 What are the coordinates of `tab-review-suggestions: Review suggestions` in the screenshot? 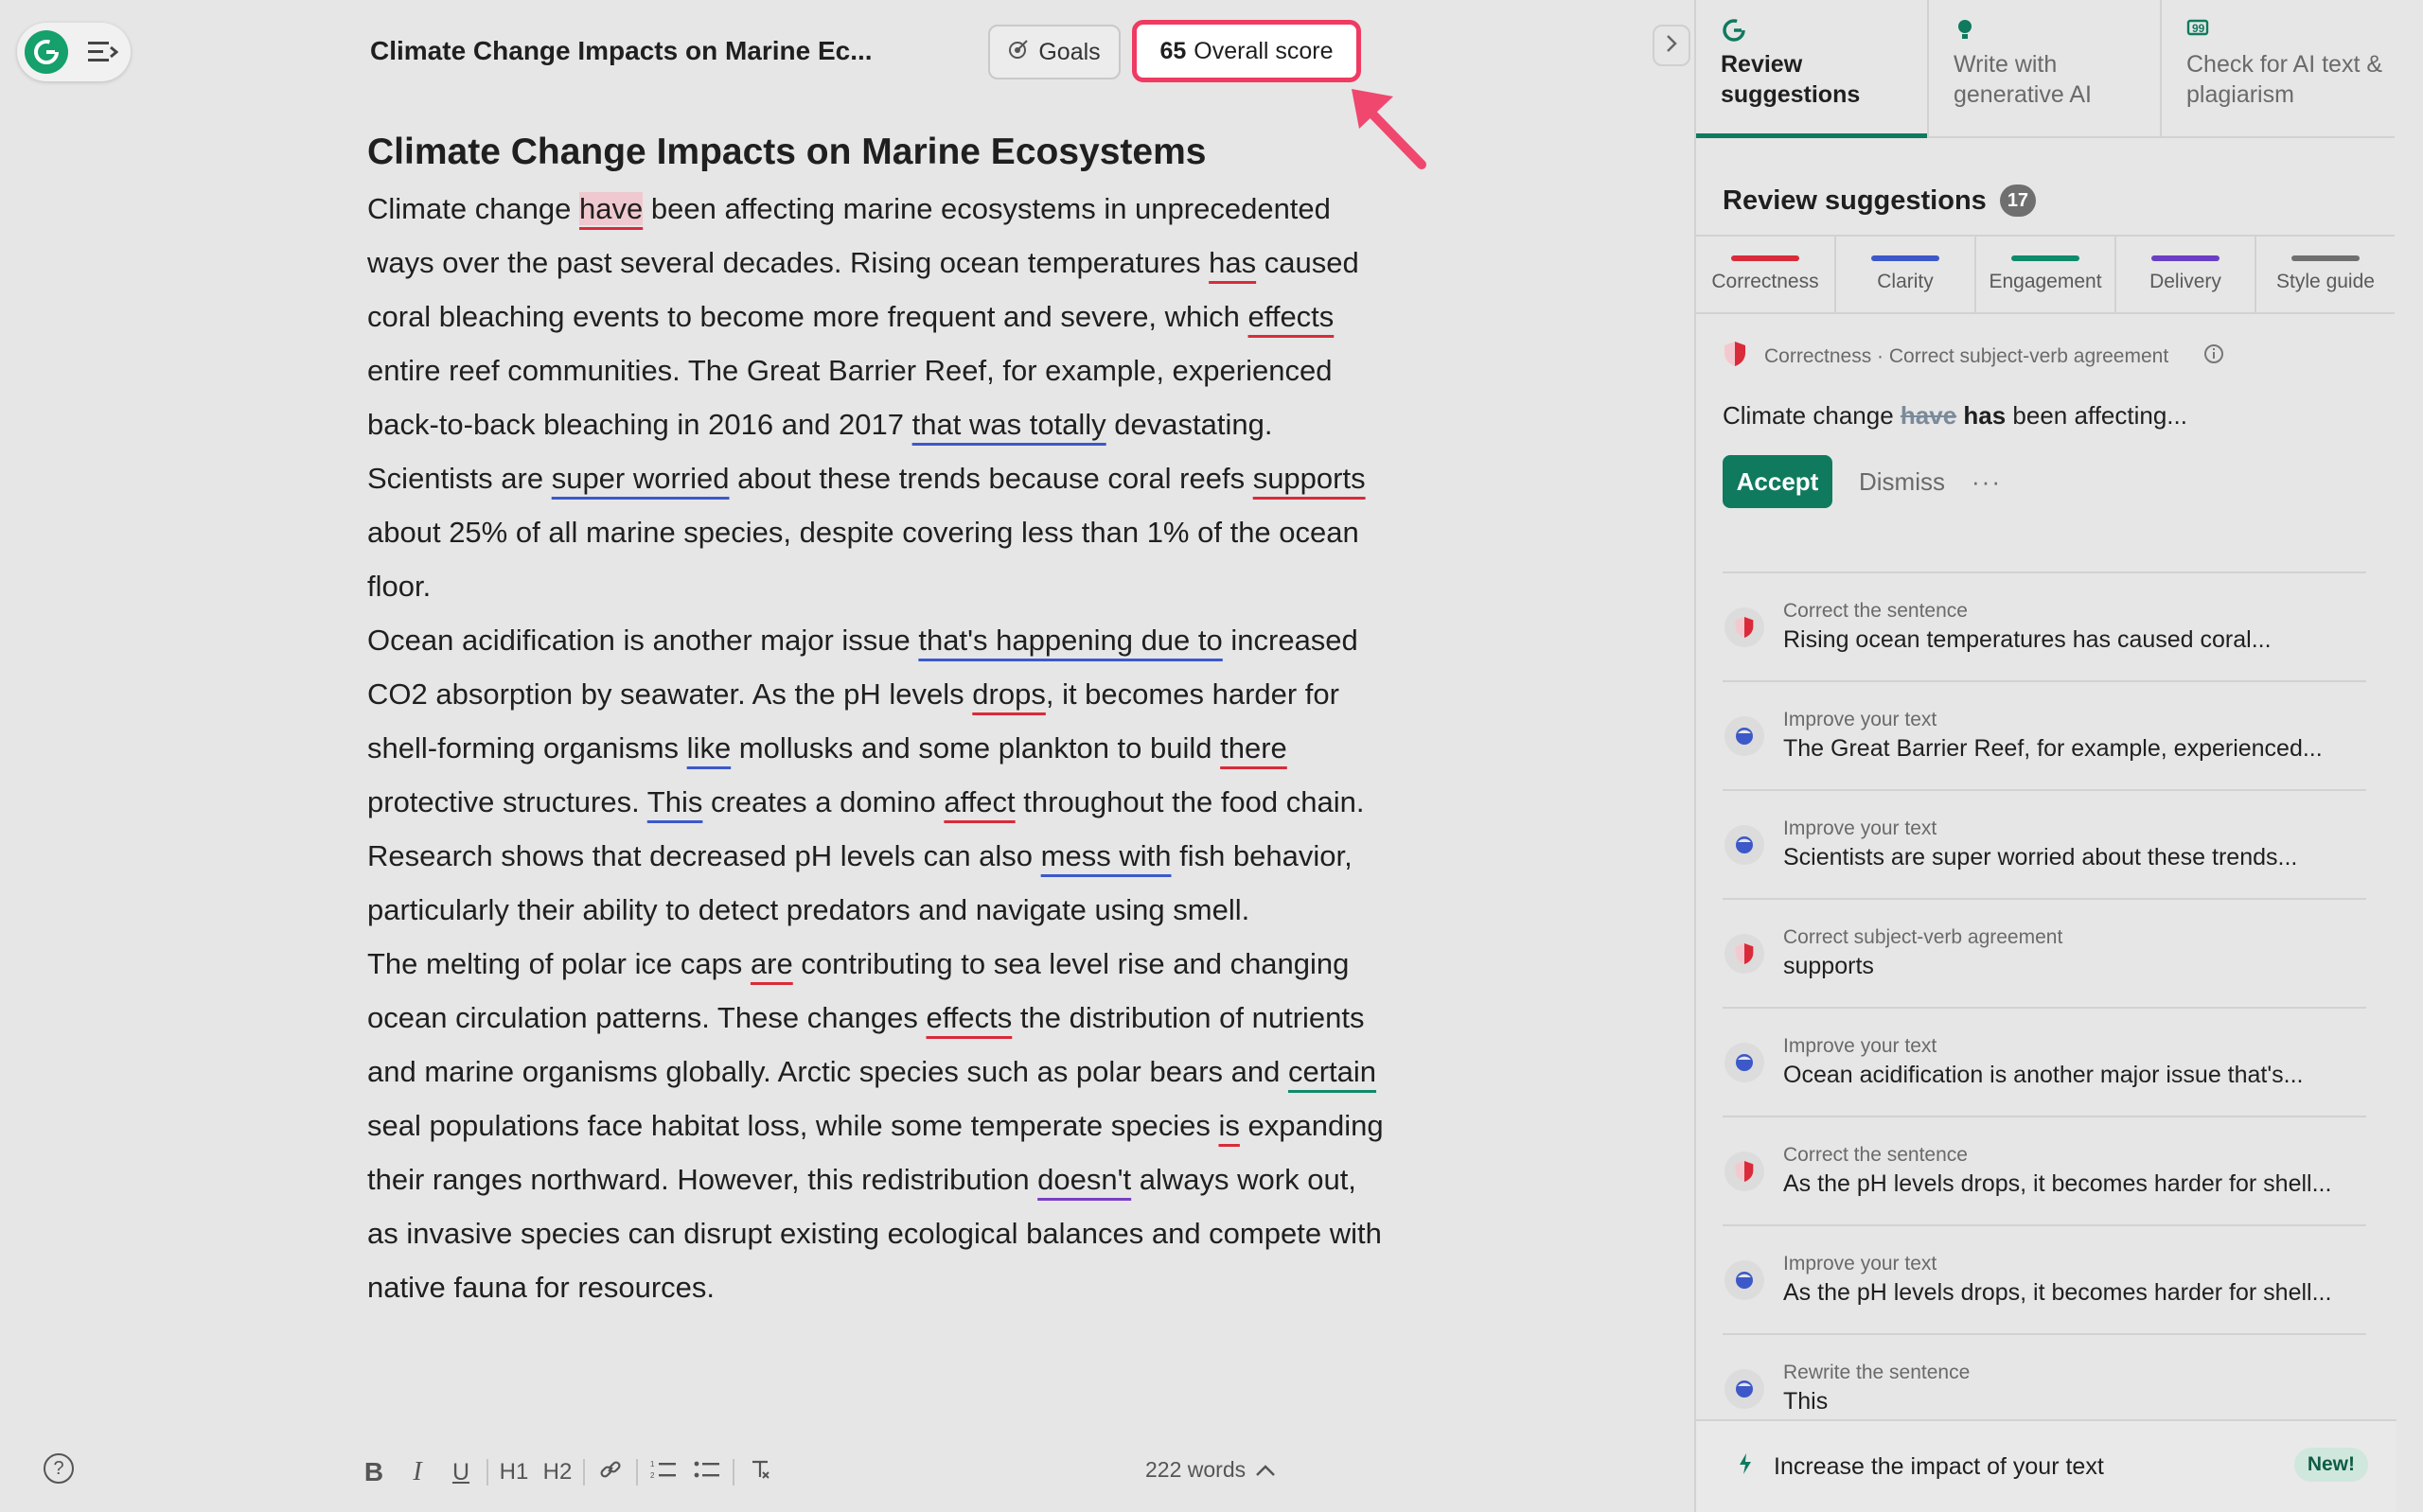 It's located at (1812, 69).